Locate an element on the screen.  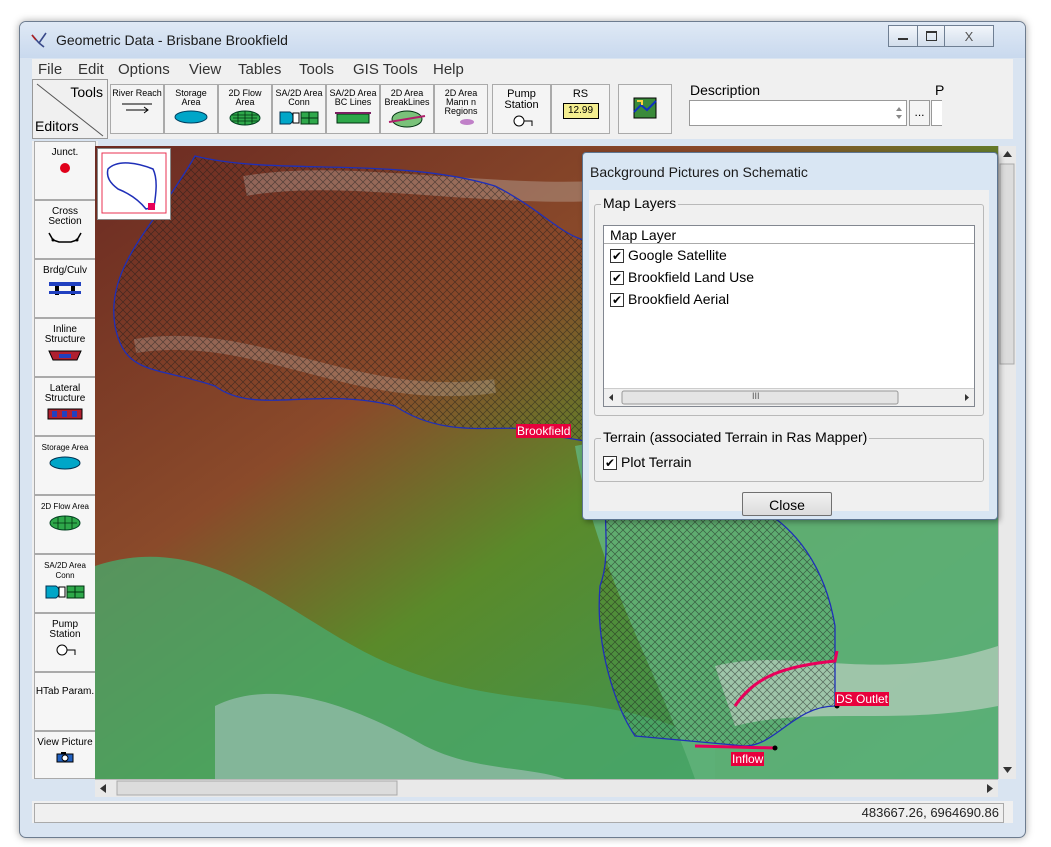
vertical-scroll-arrows is located at coordinates (1007, 462).